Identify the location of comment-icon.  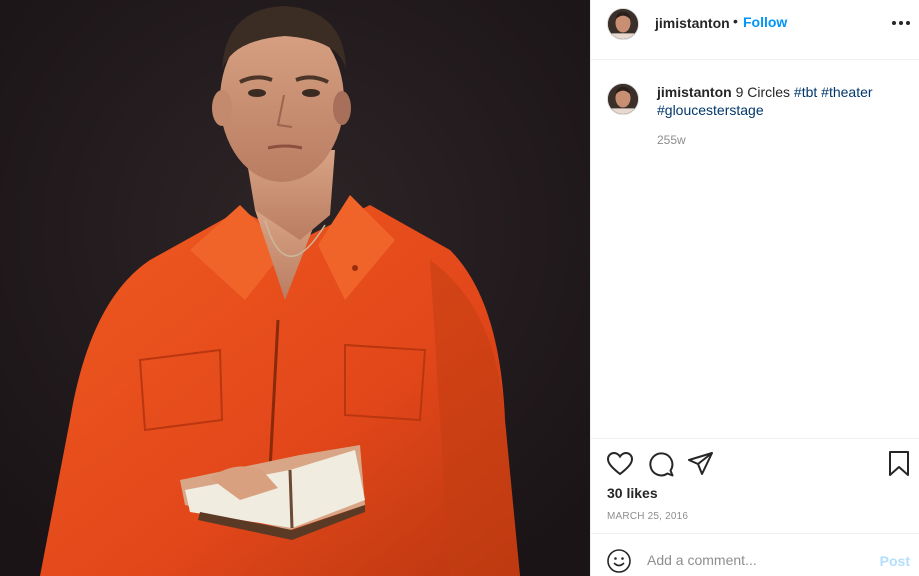
(661, 464).